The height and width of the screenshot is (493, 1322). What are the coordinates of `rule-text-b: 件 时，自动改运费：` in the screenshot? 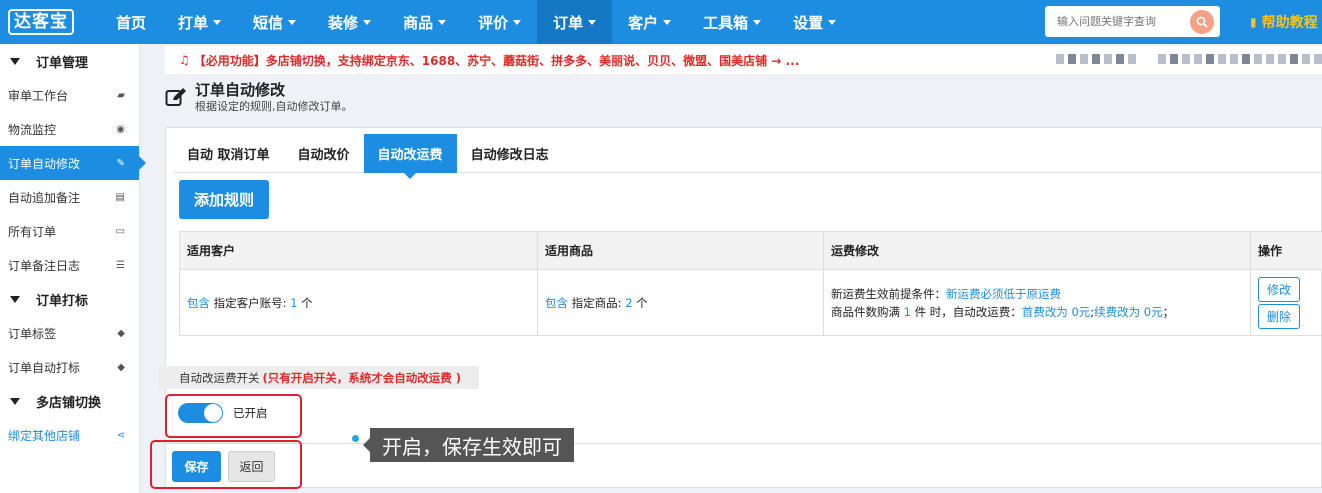 It's located at (968, 311).